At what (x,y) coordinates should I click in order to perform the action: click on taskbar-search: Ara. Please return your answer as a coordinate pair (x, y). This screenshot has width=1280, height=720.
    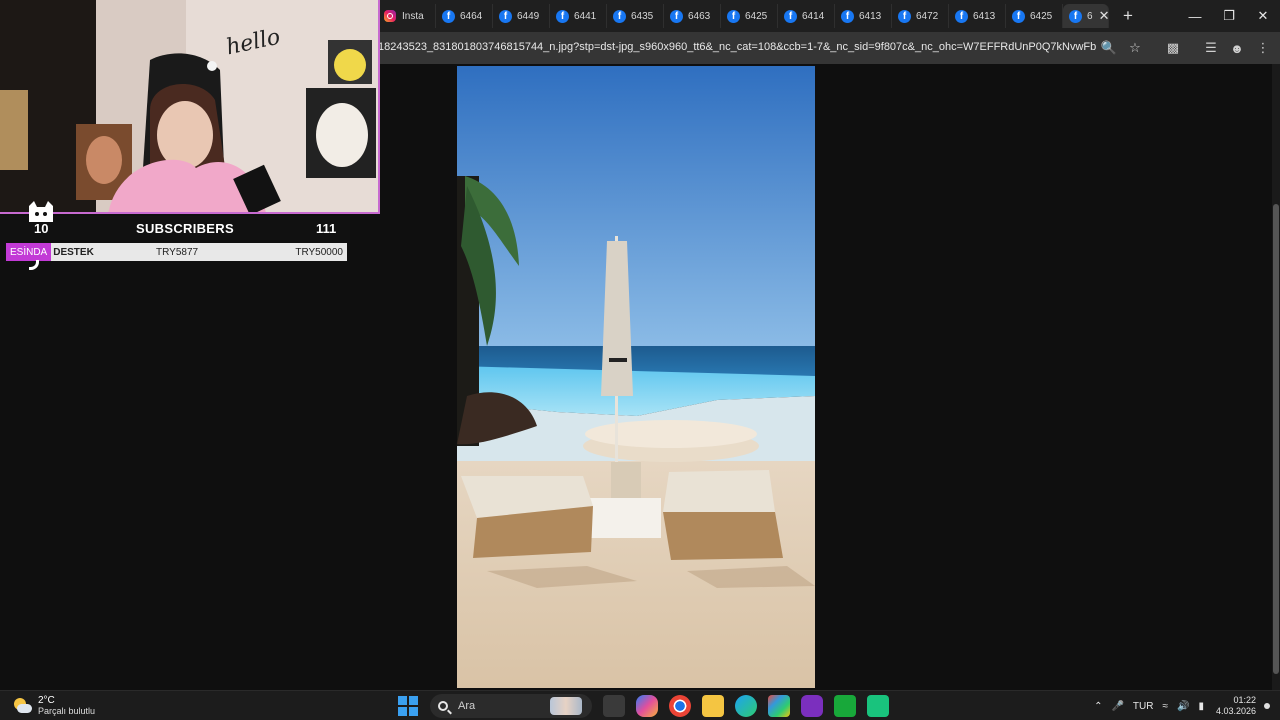
    Looking at the image, I should click on (511, 706).